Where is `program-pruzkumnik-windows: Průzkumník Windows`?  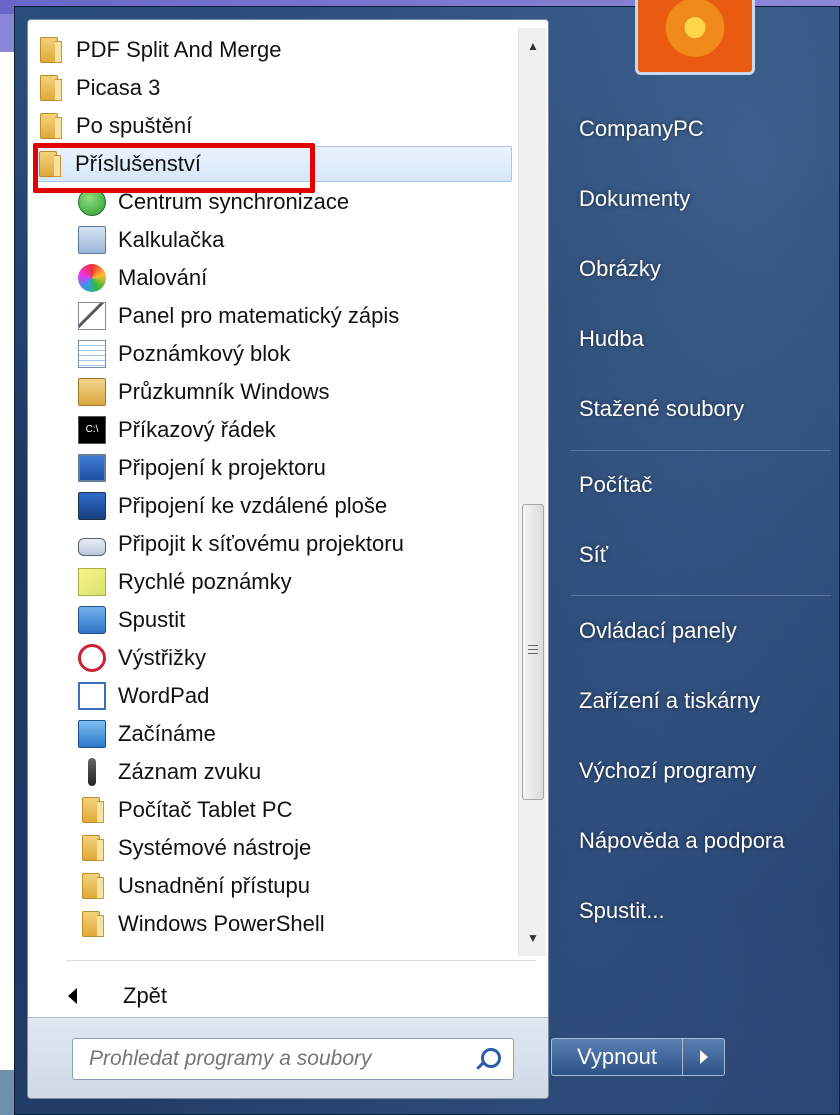
program-pruzkumnik-windows: Průzkumník Windows is located at coordinates (298, 392).